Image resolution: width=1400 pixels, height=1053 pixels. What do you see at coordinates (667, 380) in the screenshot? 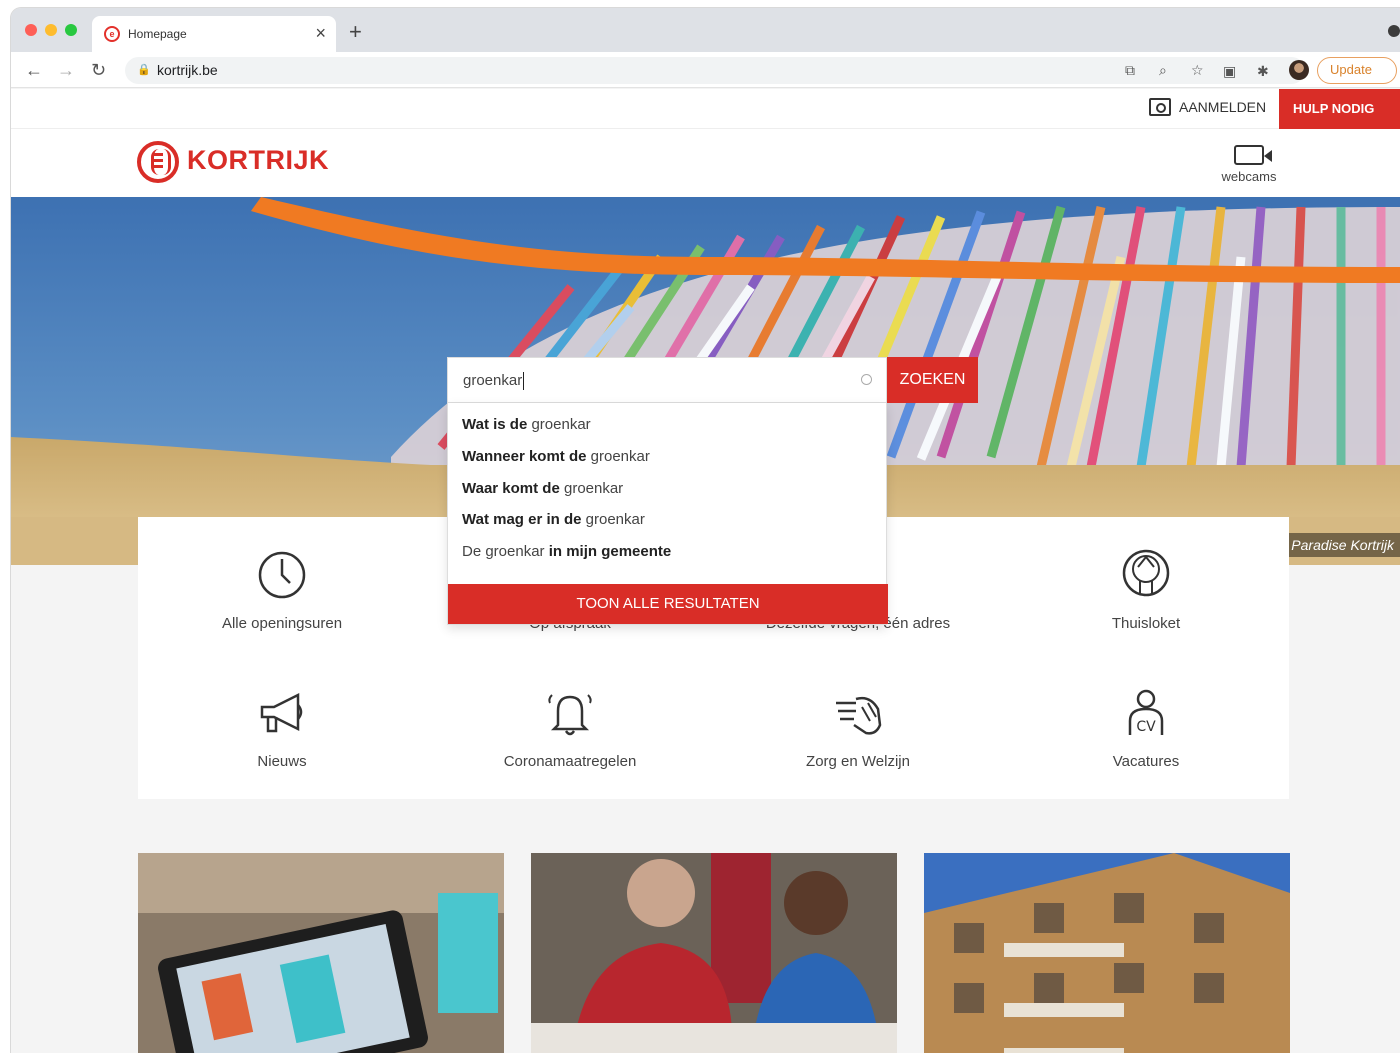
I see `search-input: groenkar` at bounding box center [667, 380].